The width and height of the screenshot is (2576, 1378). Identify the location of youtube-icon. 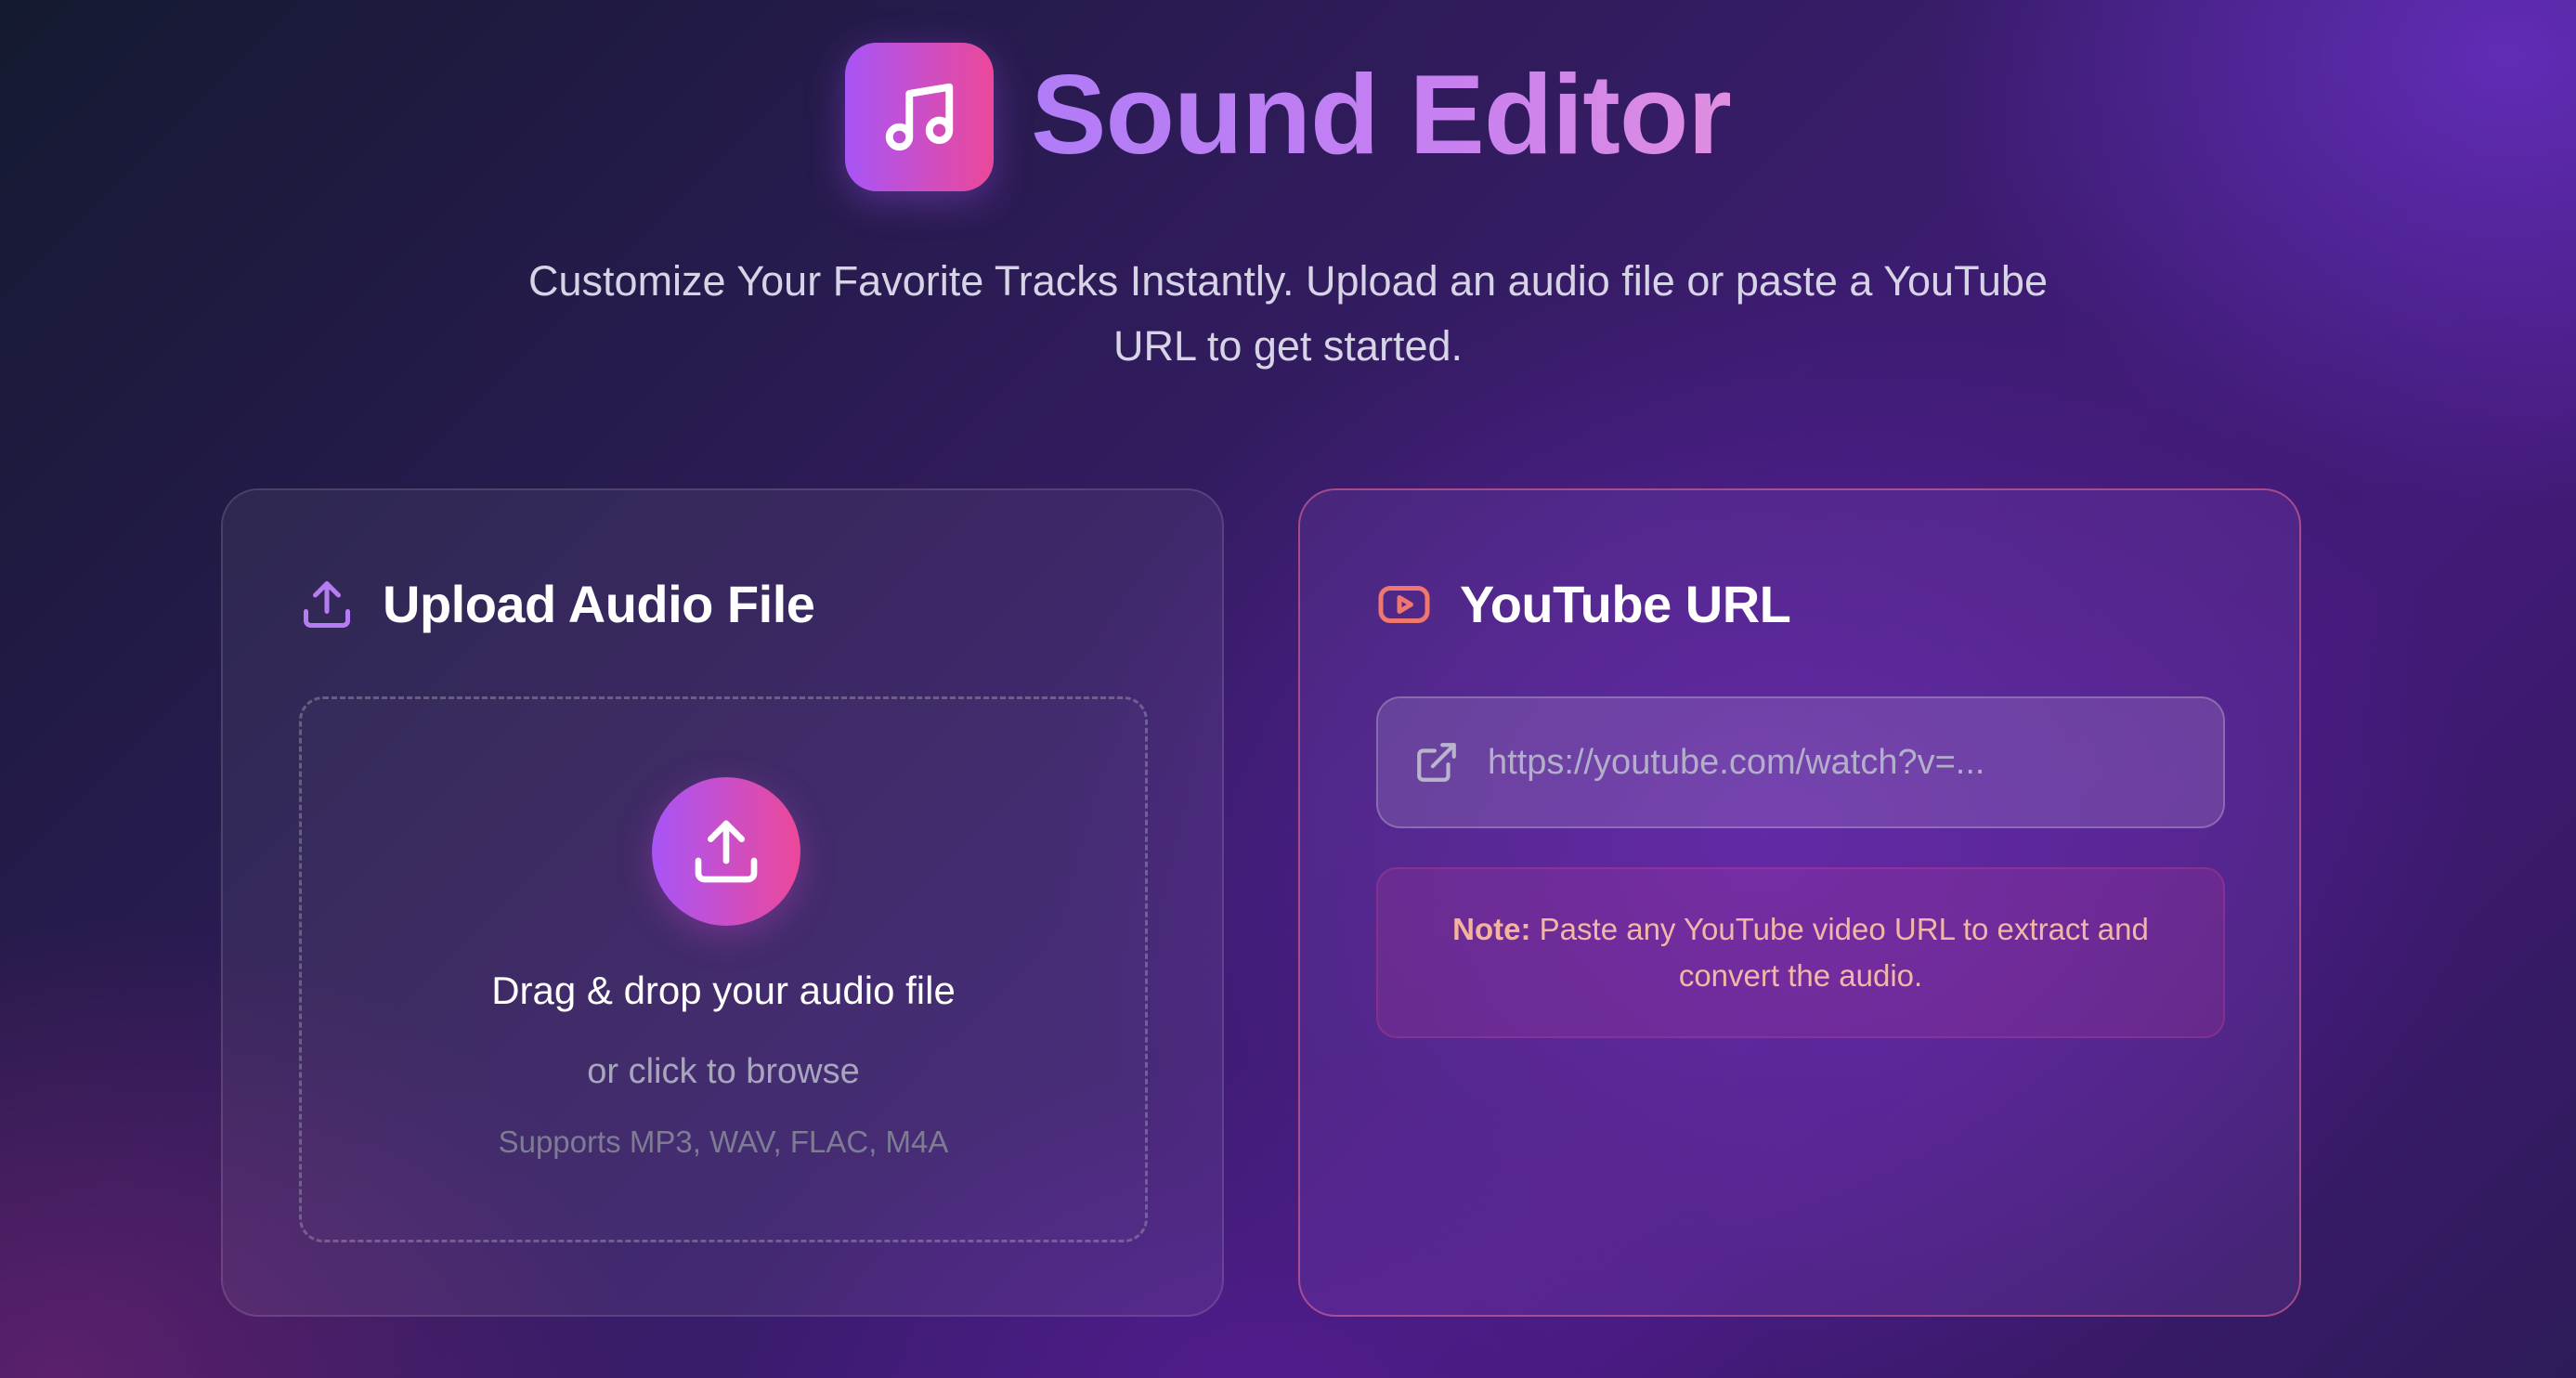
(1404, 604).